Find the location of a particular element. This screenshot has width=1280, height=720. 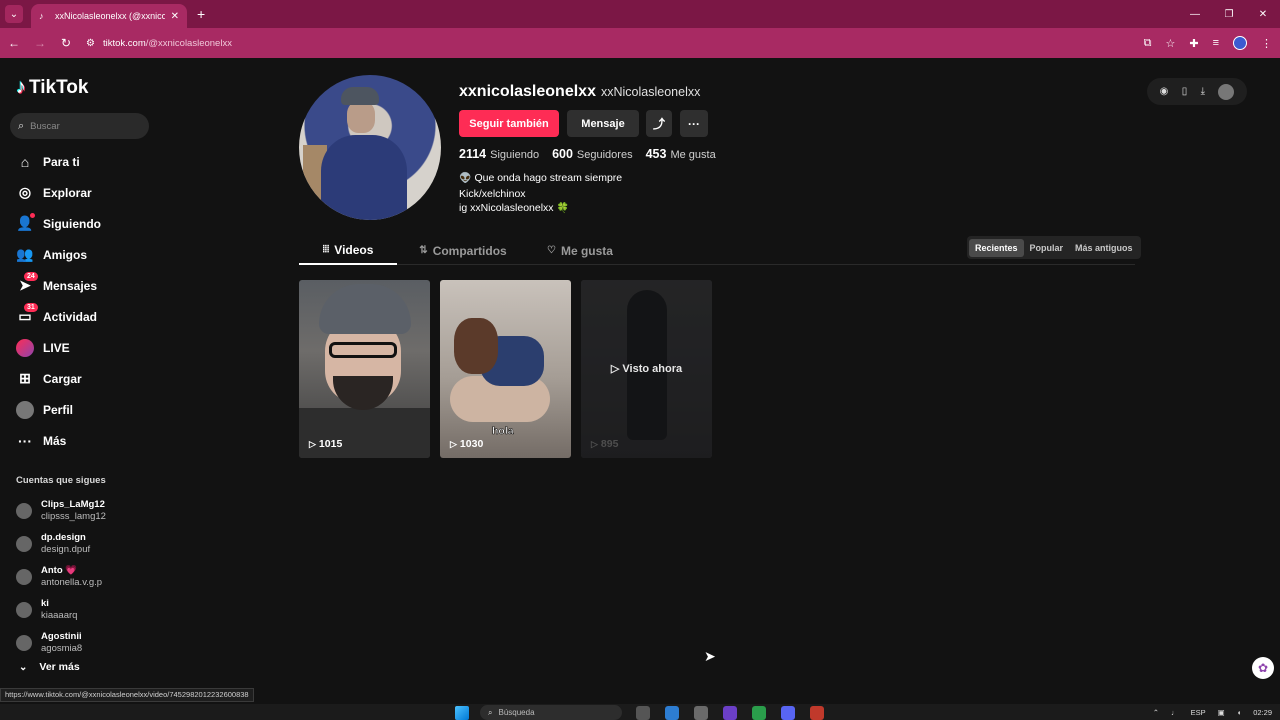

windows-start-icon is located at coordinates (462, 713).